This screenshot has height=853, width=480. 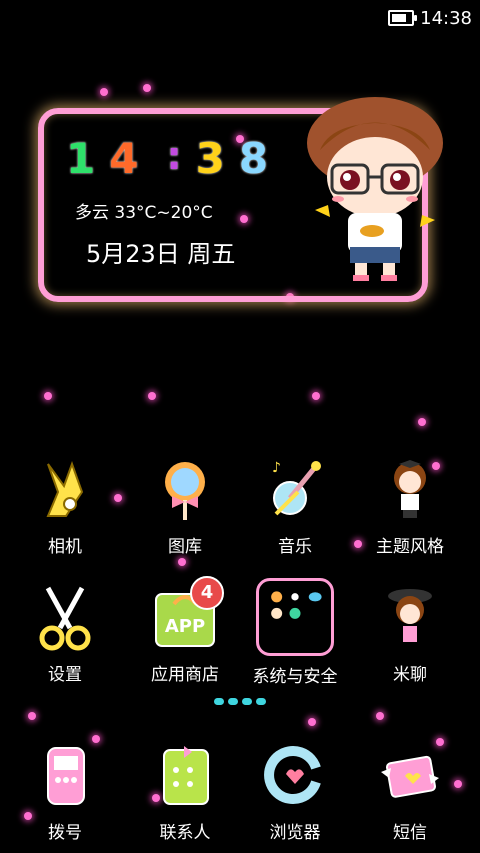 I want to click on clock-digit: 4, so click(x=125, y=158).